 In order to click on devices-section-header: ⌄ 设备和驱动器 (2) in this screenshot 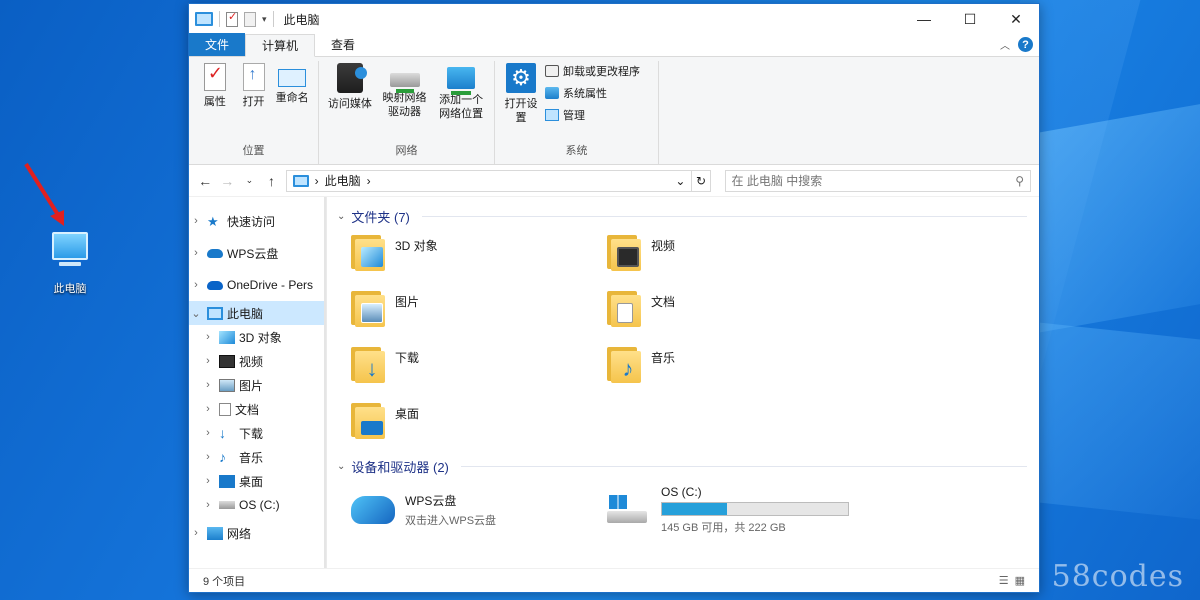, I will do `click(682, 466)`.